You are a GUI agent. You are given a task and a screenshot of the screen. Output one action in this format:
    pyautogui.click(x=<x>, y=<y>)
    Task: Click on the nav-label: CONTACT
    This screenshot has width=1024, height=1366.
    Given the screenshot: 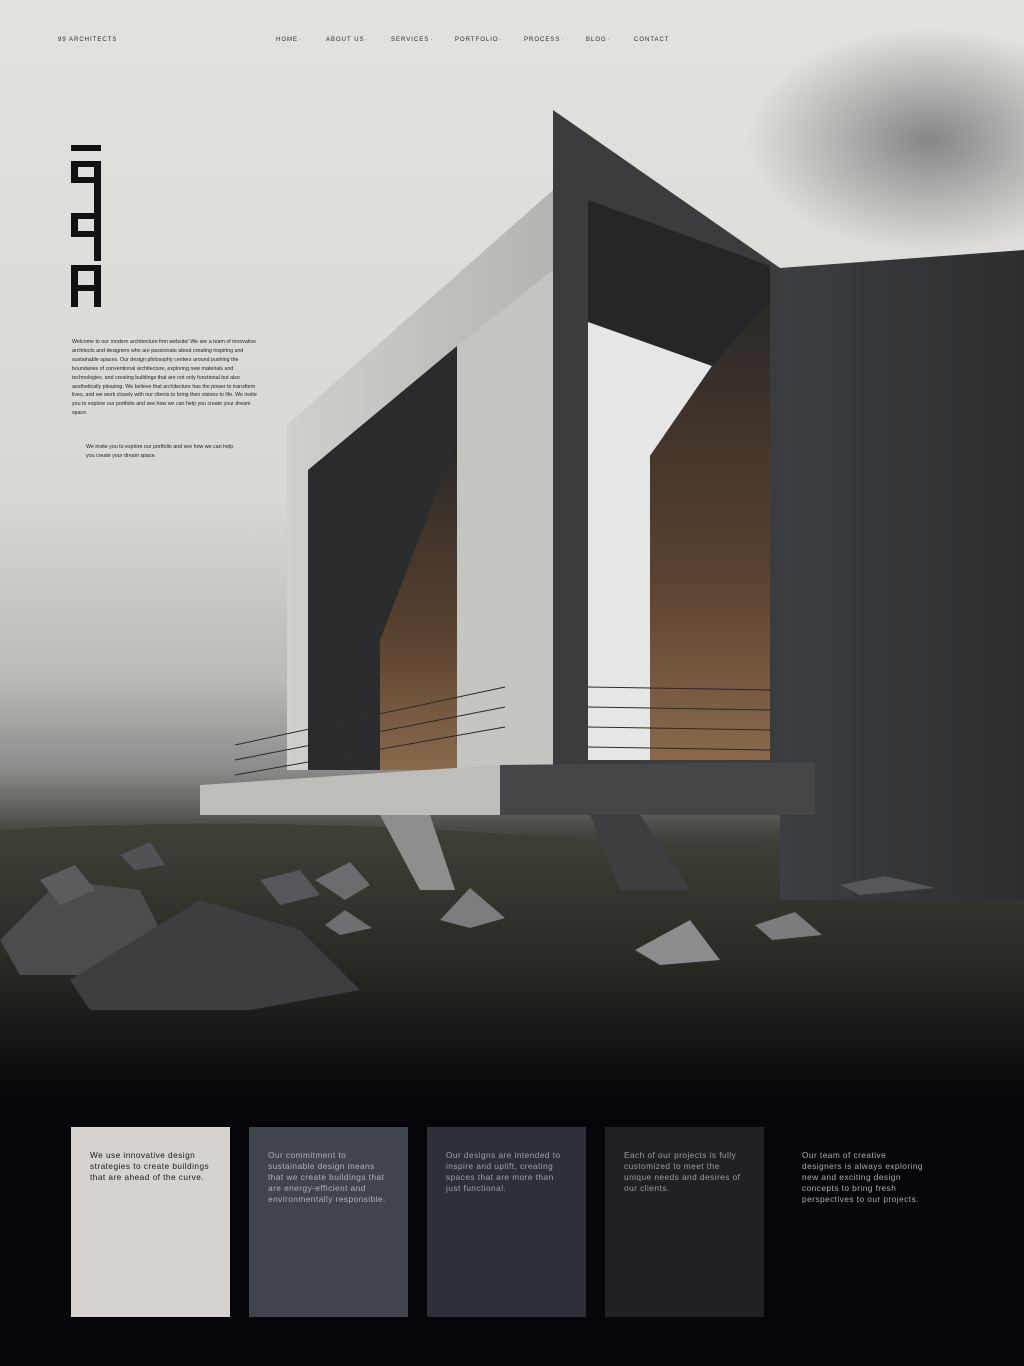 What is the action you would take?
    pyautogui.click(x=652, y=40)
    